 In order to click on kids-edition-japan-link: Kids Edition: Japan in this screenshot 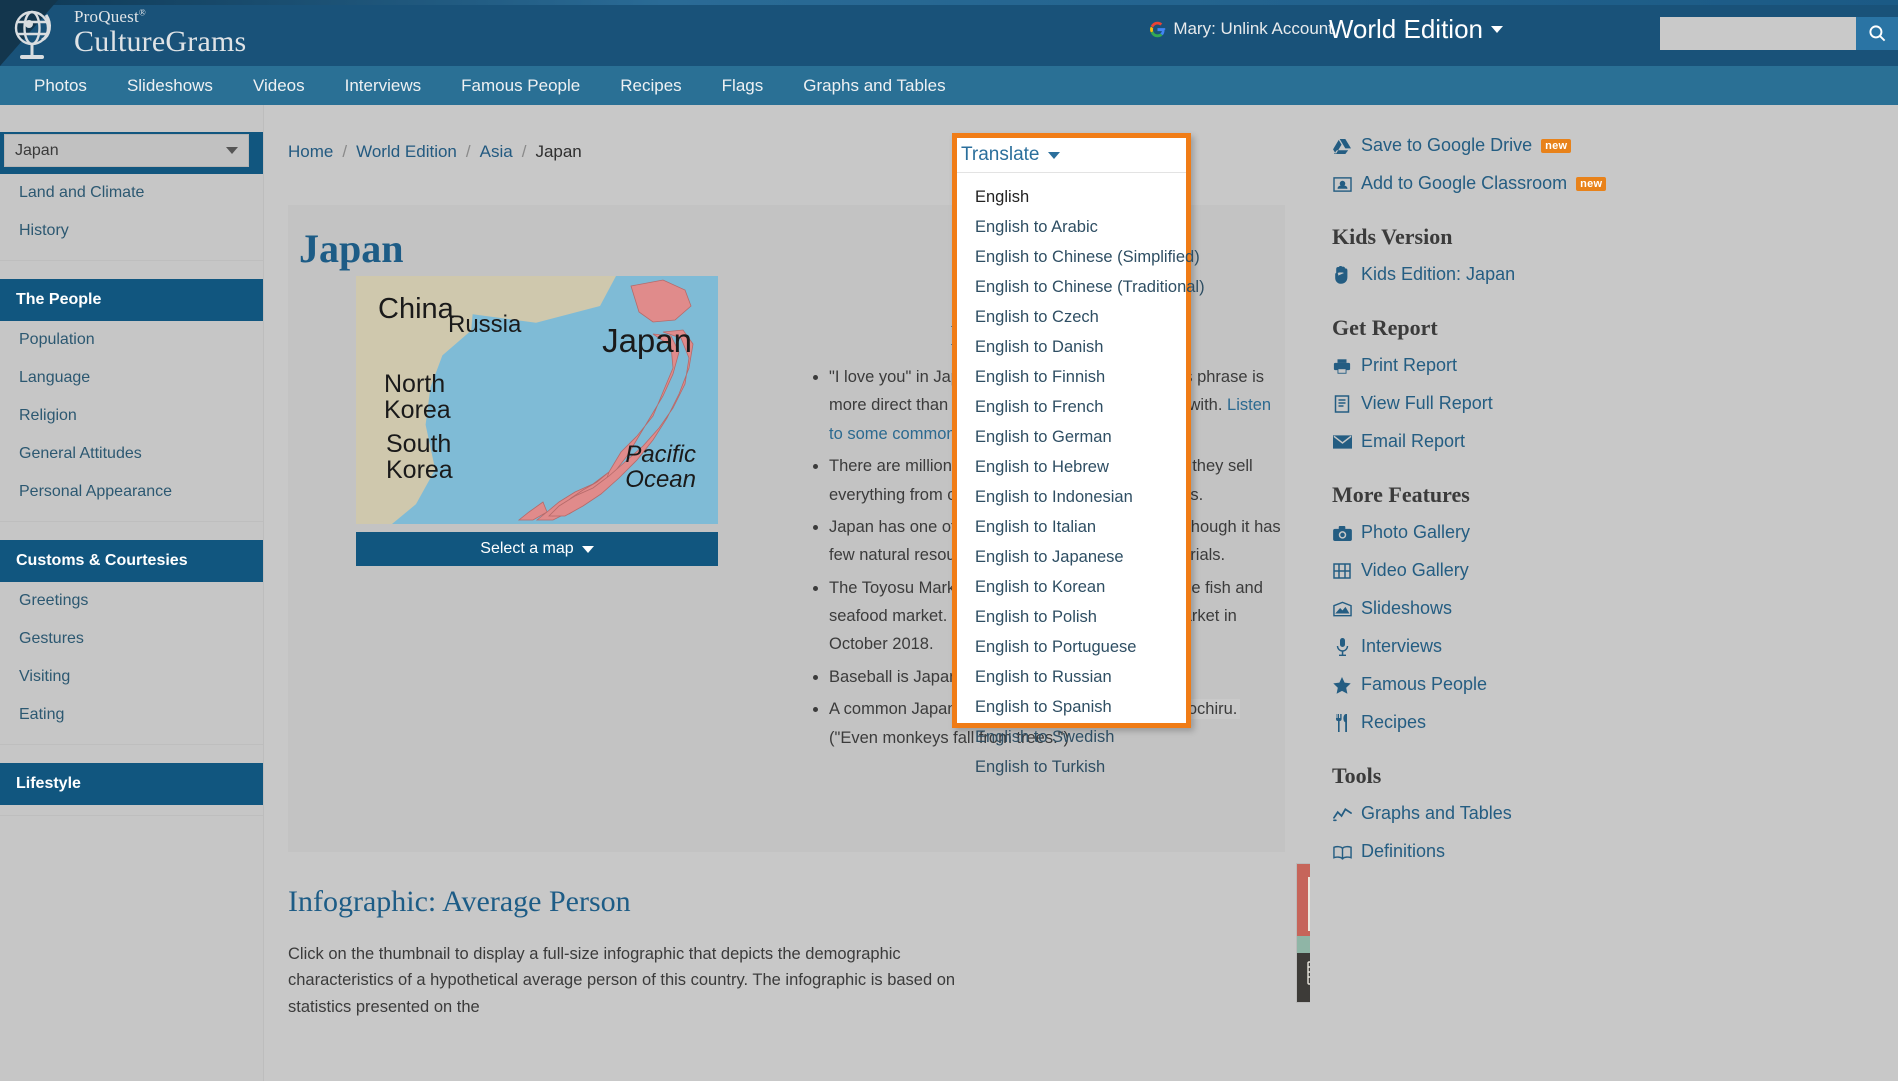, I will do `click(1615, 275)`.